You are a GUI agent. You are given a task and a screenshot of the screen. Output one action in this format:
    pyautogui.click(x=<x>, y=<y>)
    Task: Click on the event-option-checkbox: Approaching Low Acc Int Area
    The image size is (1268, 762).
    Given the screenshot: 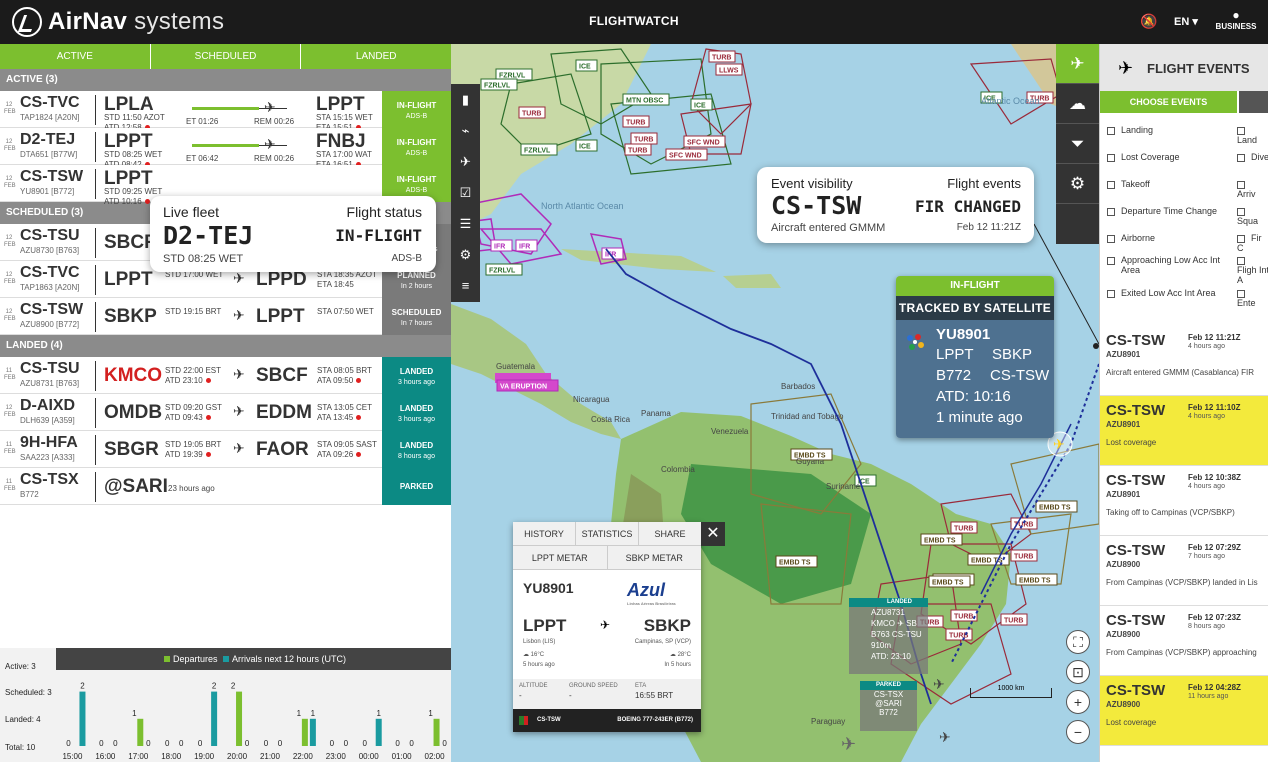 What is the action you would take?
    pyautogui.click(x=1166, y=265)
    